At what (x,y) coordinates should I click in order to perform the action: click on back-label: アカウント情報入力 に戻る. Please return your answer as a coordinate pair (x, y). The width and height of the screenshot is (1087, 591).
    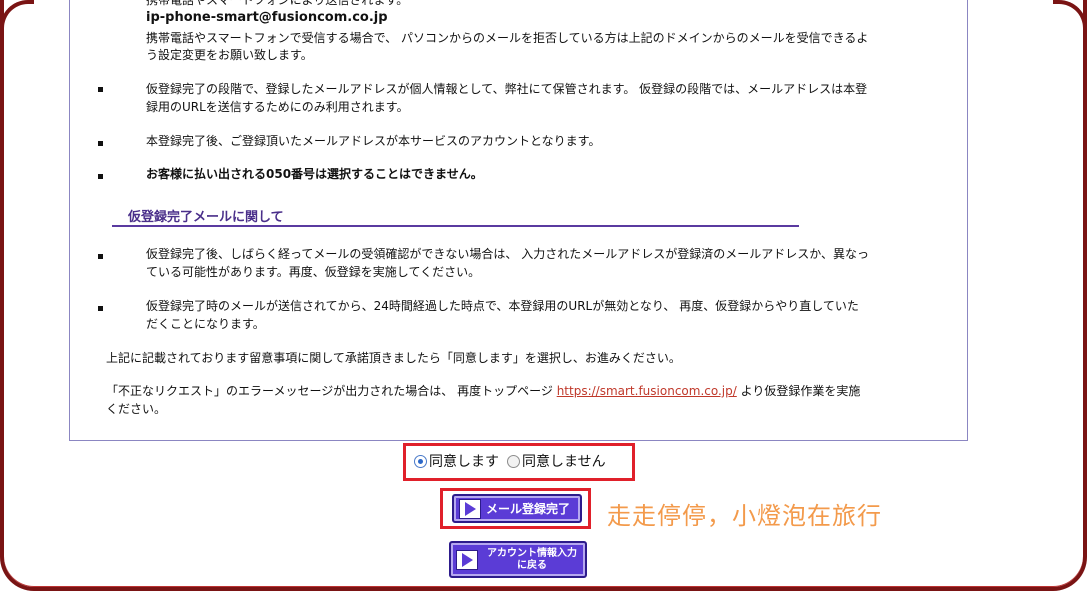
    Looking at the image, I should click on (534, 560).